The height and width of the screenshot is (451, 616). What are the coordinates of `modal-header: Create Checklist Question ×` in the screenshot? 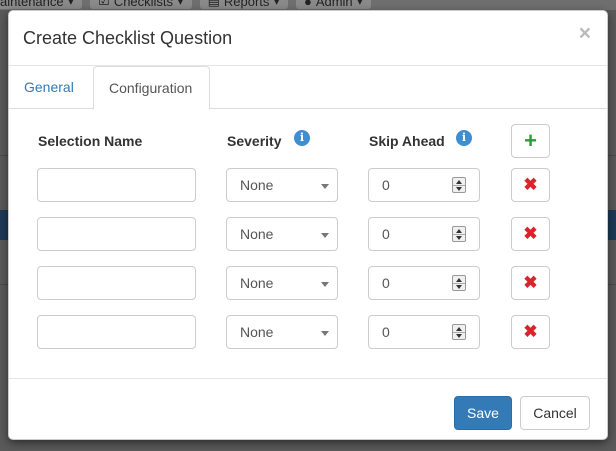 It's located at (308, 38).